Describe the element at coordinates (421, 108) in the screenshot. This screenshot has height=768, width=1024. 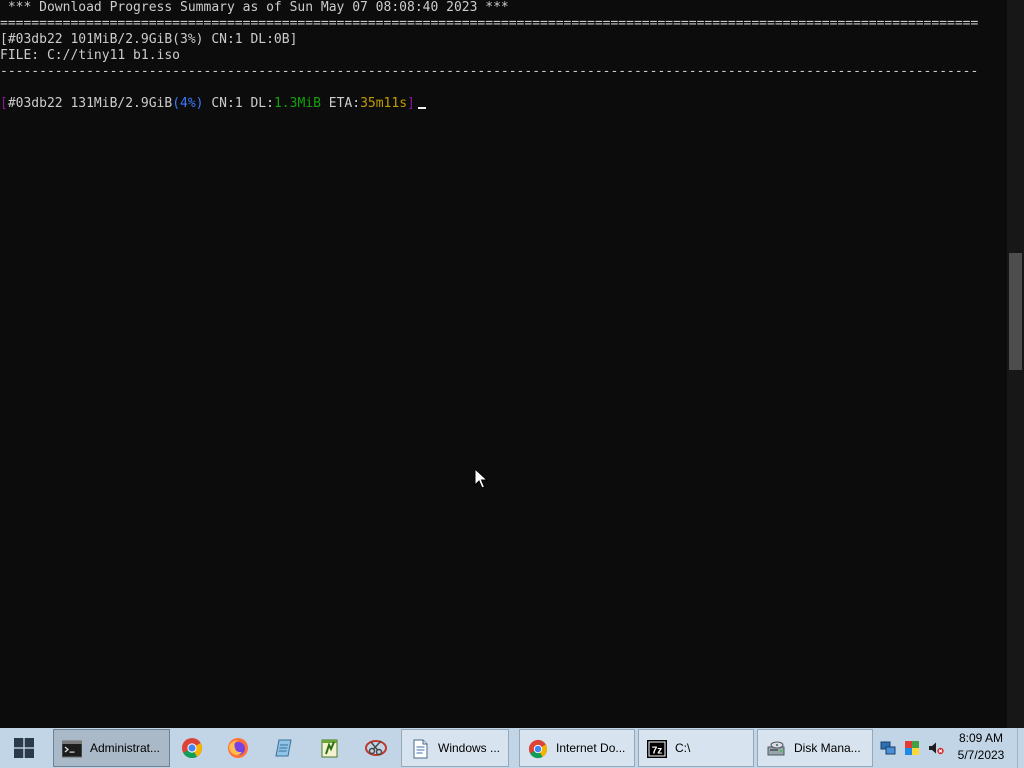
I see `text-cursor` at that location.